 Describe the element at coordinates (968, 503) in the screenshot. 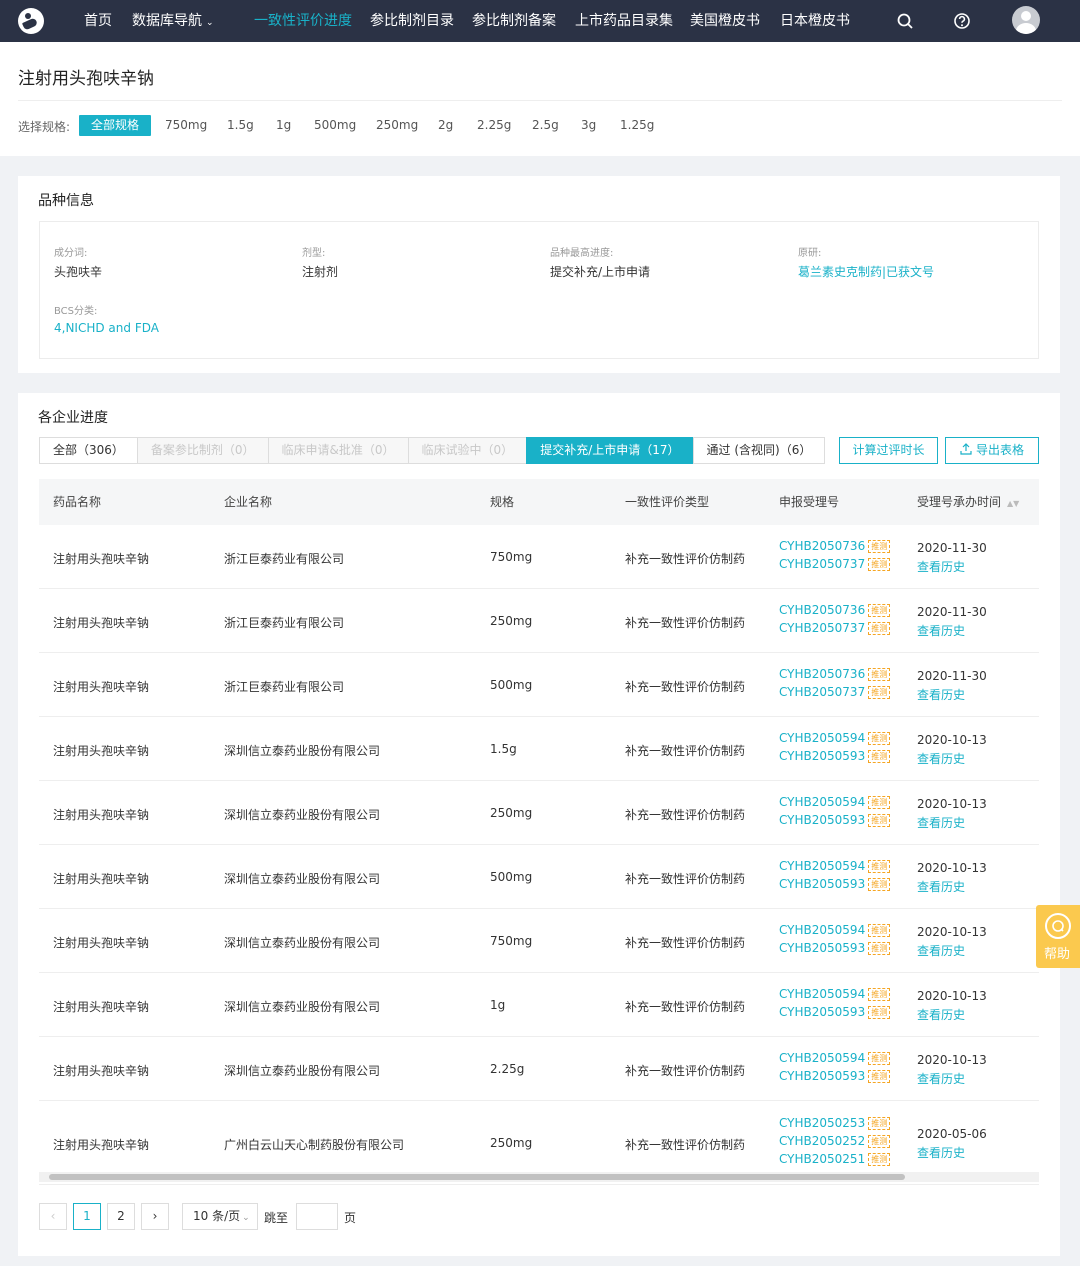

I see `column-header-sortable: 受理号承办时间 ▲▼` at that location.